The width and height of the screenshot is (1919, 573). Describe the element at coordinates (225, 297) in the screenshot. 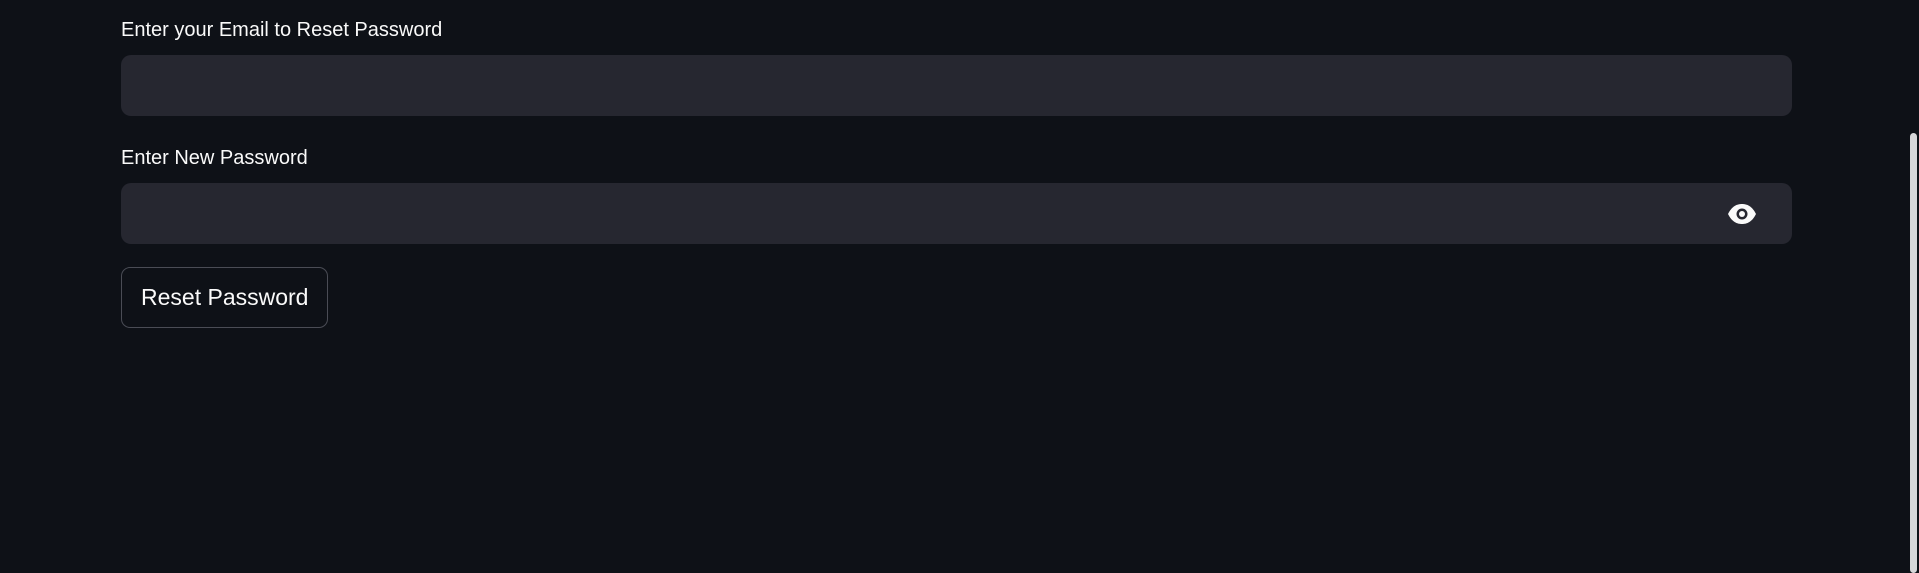

I see `reset-password-button: Reset Password` at that location.